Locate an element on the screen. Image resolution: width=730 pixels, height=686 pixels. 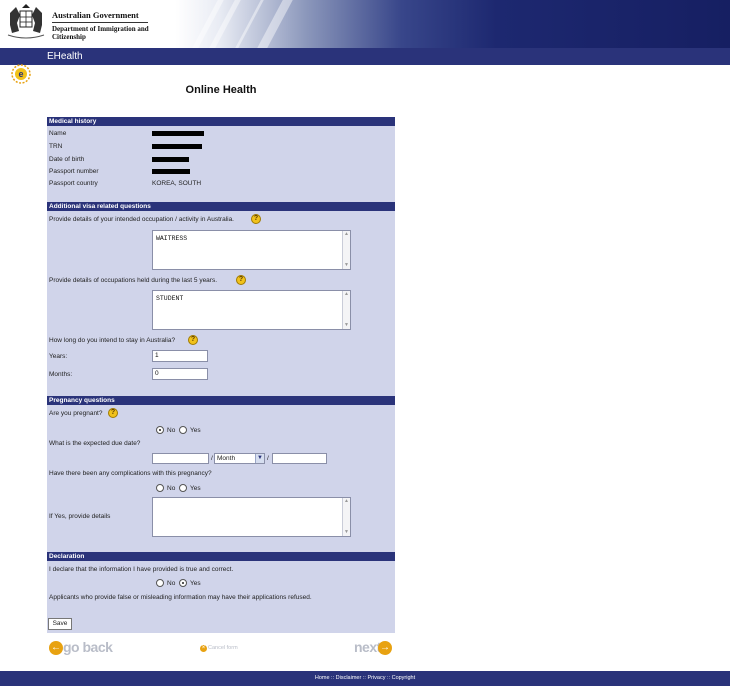
pregnant-no-label: No is located at coordinates (171, 430).